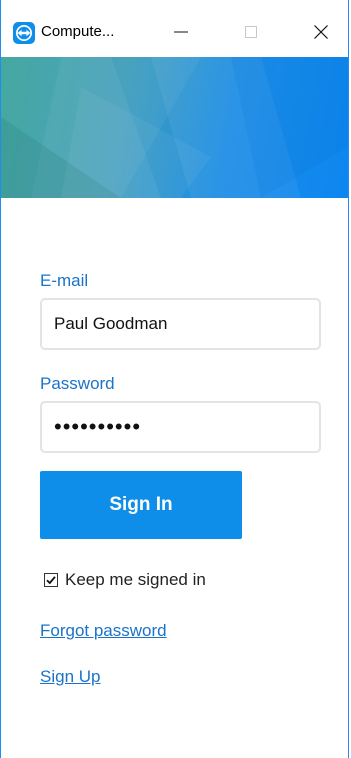  Describe the element at coordinates (70, 677) in the screenshot. I see `sign-up-link: Sign Up` at that location.